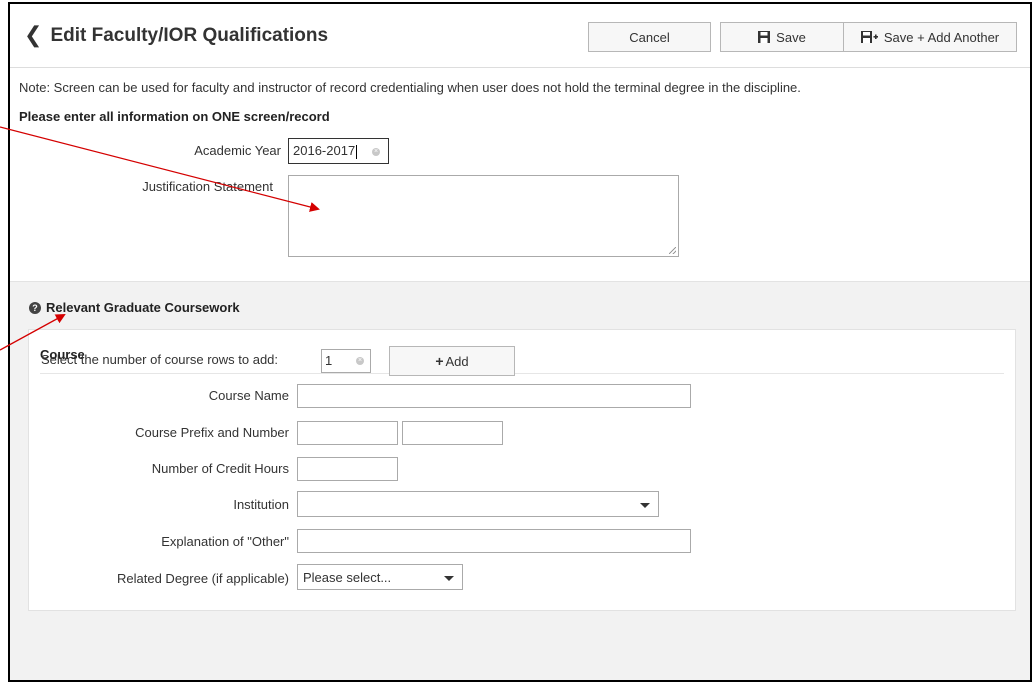 Image resolution: width=1034 pixels, height=682 pixels. What do you see at coordinates (347, 433) in the screenshot?
I see `course-prefix-field` at bounding box center [347, 433].